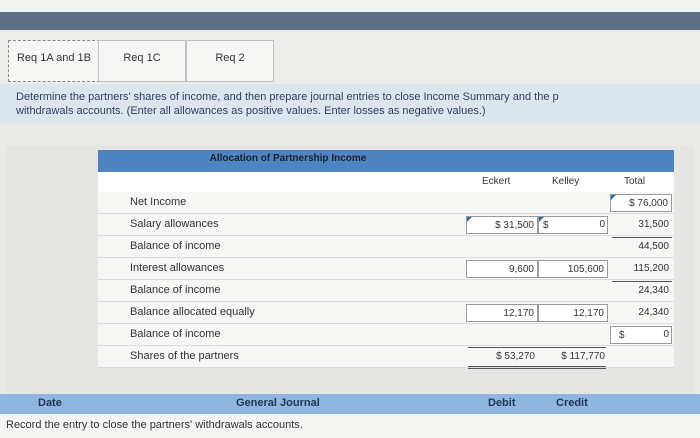 The height and width of the screenshot is (438, 700). Describe the element at coordinates (502, 313) in the screenshot. I see `eckert-equal-input: 12,170` at that location.